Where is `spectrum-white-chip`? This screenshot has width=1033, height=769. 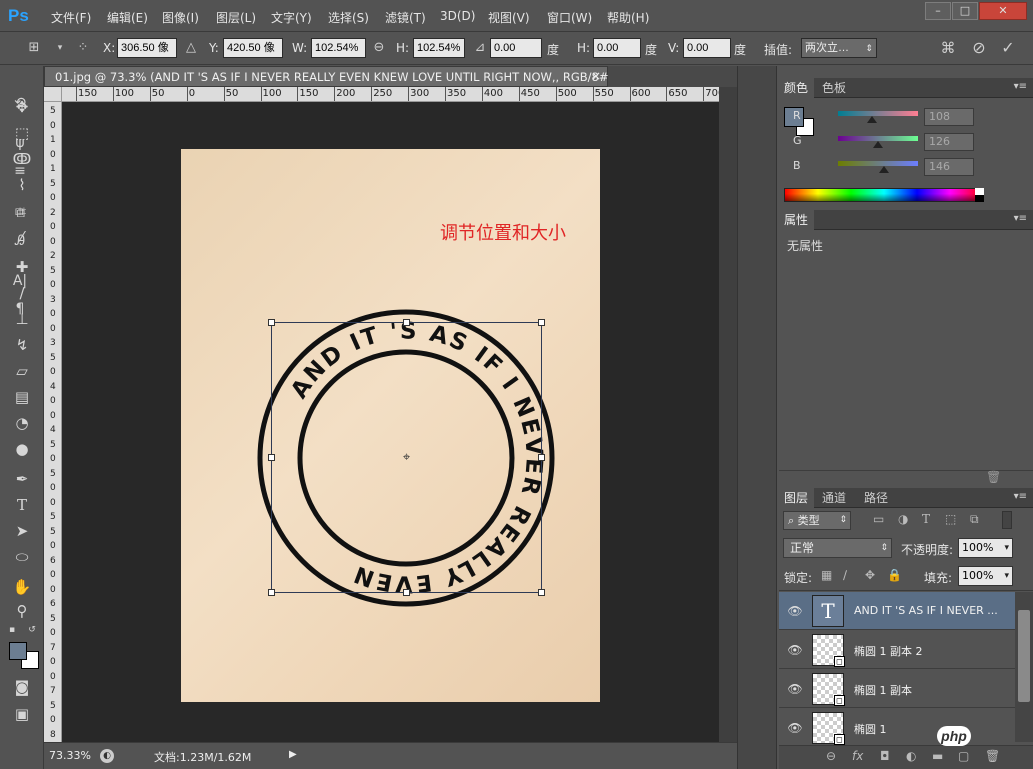 spectrum-white-chip is located at coordinates (979, 191).